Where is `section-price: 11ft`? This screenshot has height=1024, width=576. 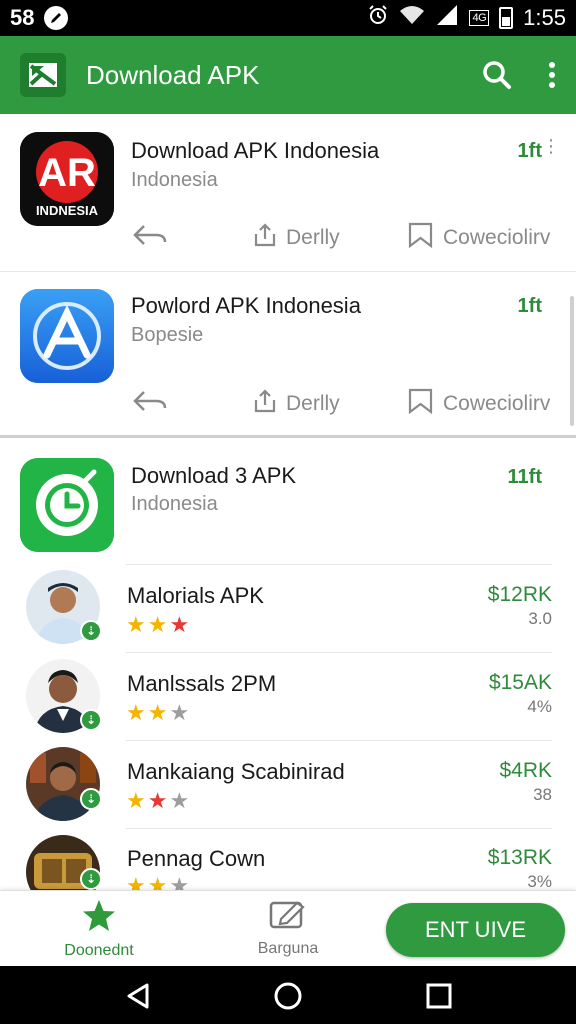
section-price: 11ft is located at coordinates (524, 477).